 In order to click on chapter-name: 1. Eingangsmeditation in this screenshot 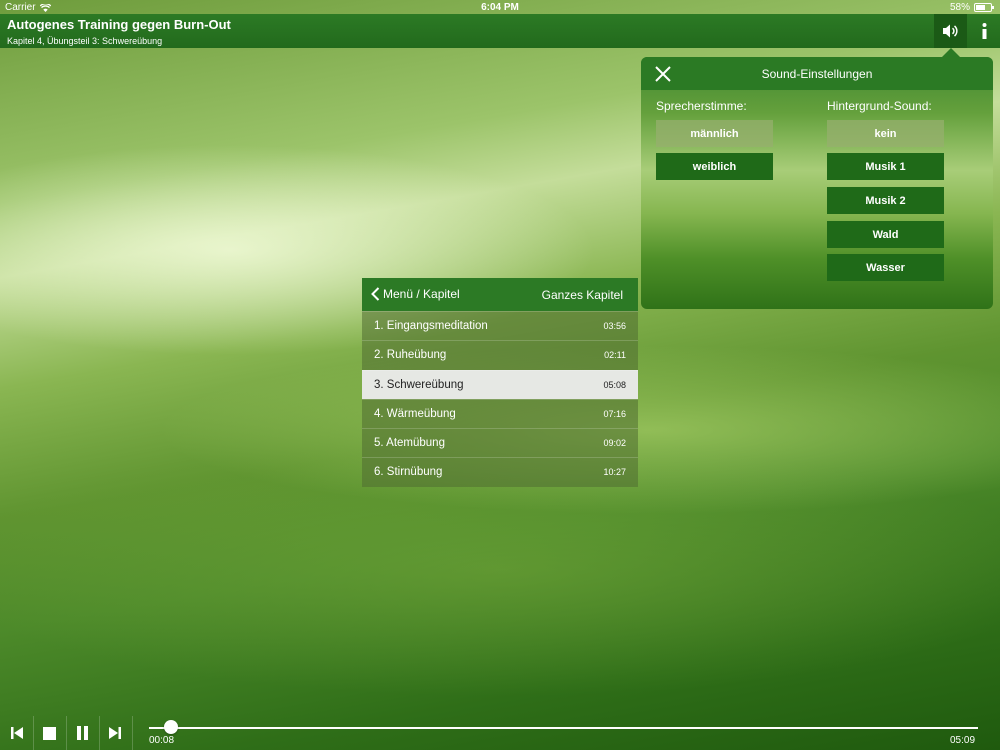, I will do `click(431, 326)`.